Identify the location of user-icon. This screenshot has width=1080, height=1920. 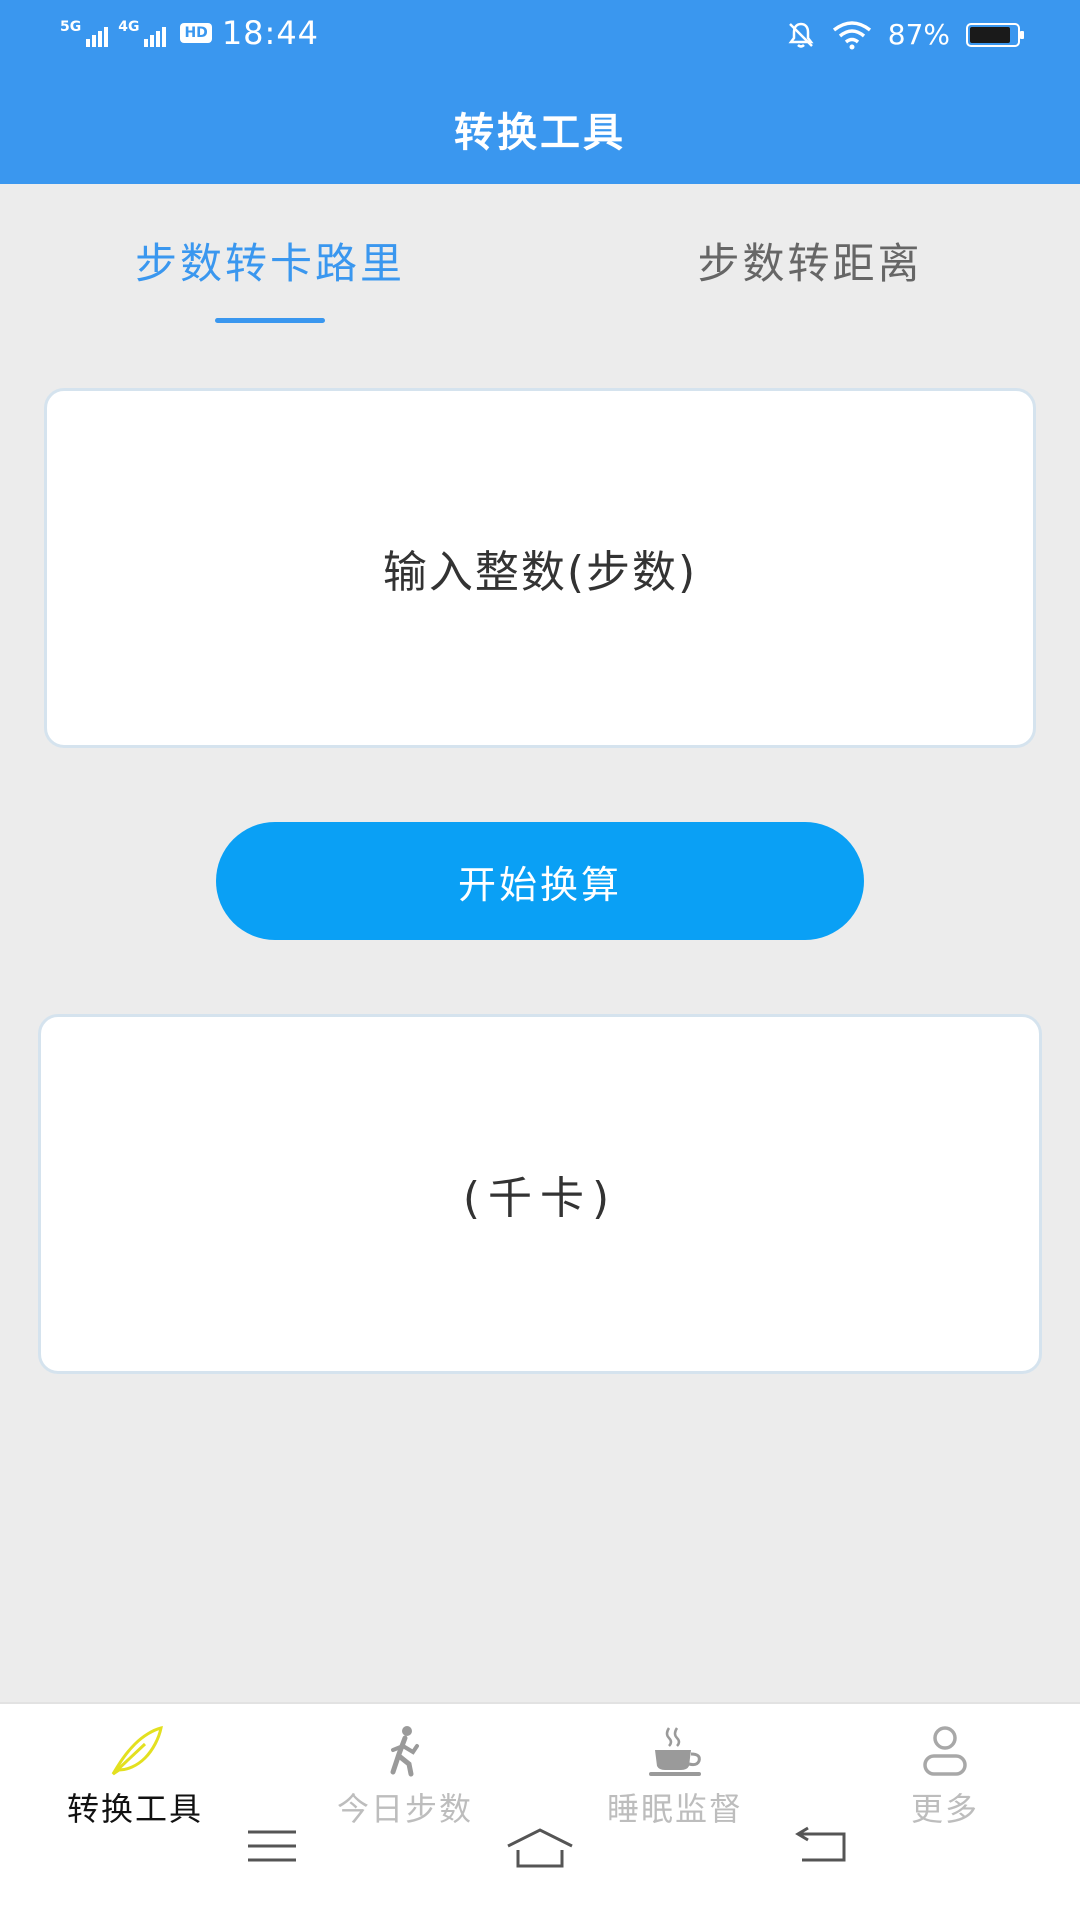
(945, 1751).